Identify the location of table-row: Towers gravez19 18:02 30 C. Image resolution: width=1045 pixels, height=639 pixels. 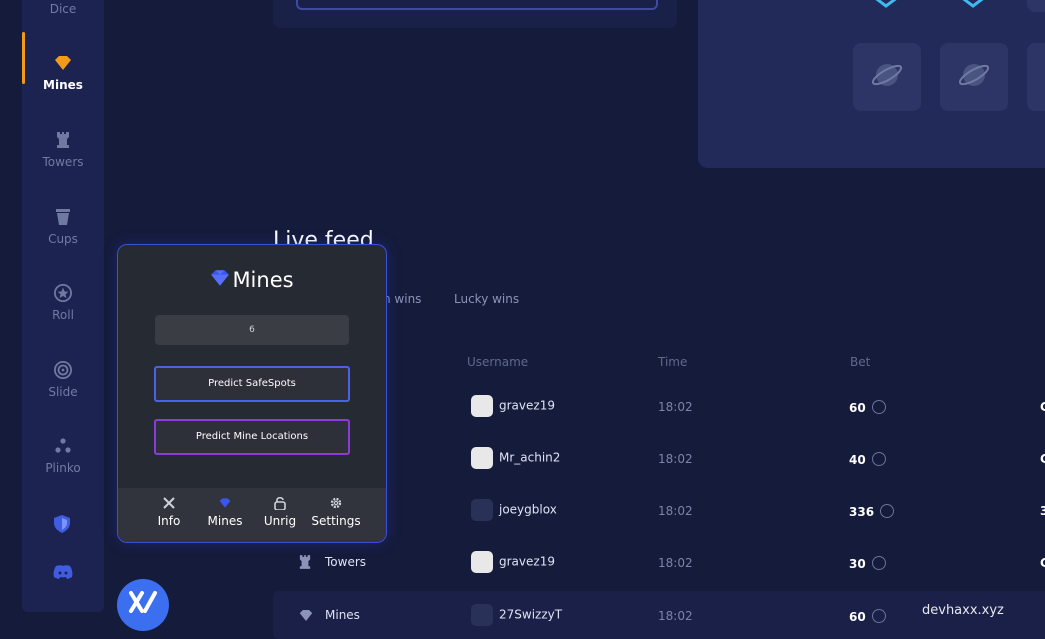
(659, 563).